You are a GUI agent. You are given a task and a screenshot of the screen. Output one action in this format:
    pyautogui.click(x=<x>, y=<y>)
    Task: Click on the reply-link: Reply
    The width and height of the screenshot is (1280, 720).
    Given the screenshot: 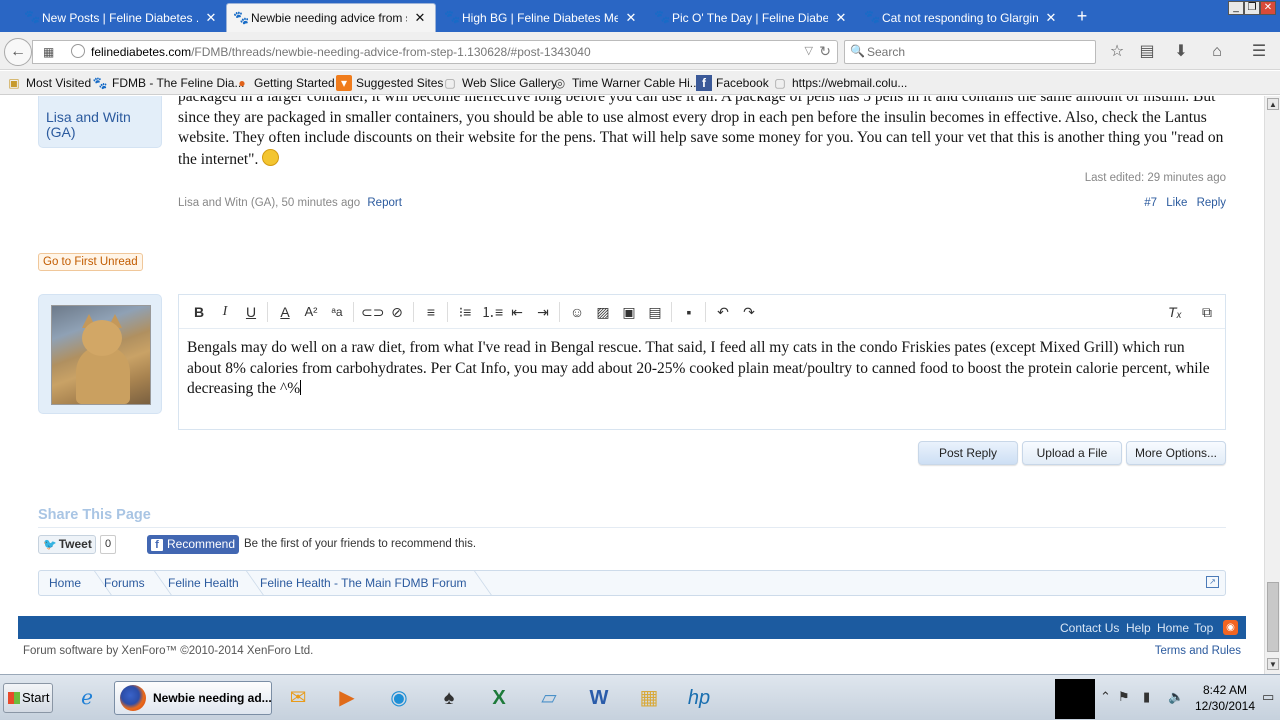 What is the action you would take?
    pyautogui.click(x=1211, y=203)
    